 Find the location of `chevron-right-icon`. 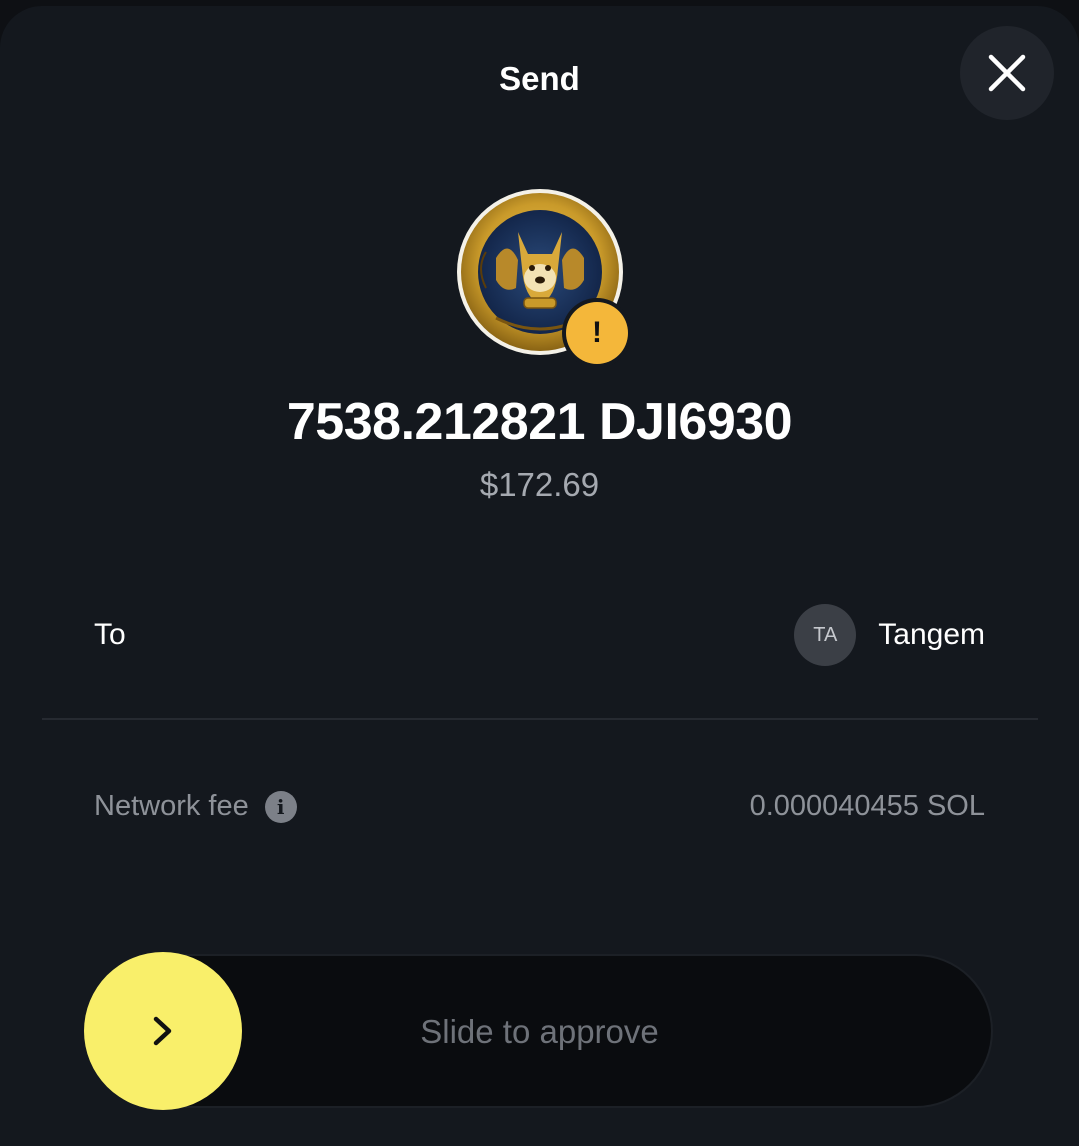

chevron-right-icon is located at coordinates (162, 1031).